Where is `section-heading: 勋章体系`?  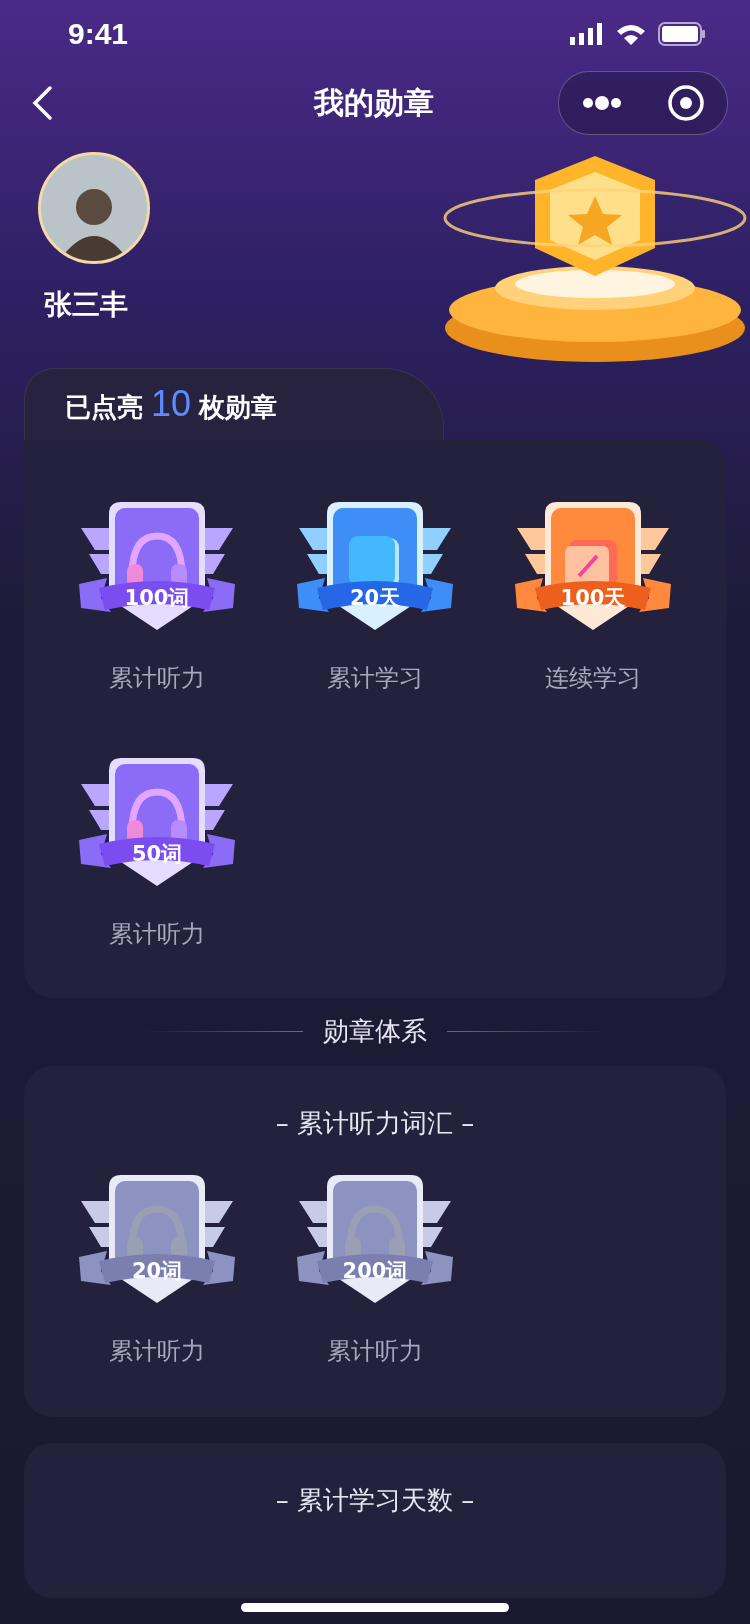
section-heading: 勋章体系 is located at coordinates (375, 1032).